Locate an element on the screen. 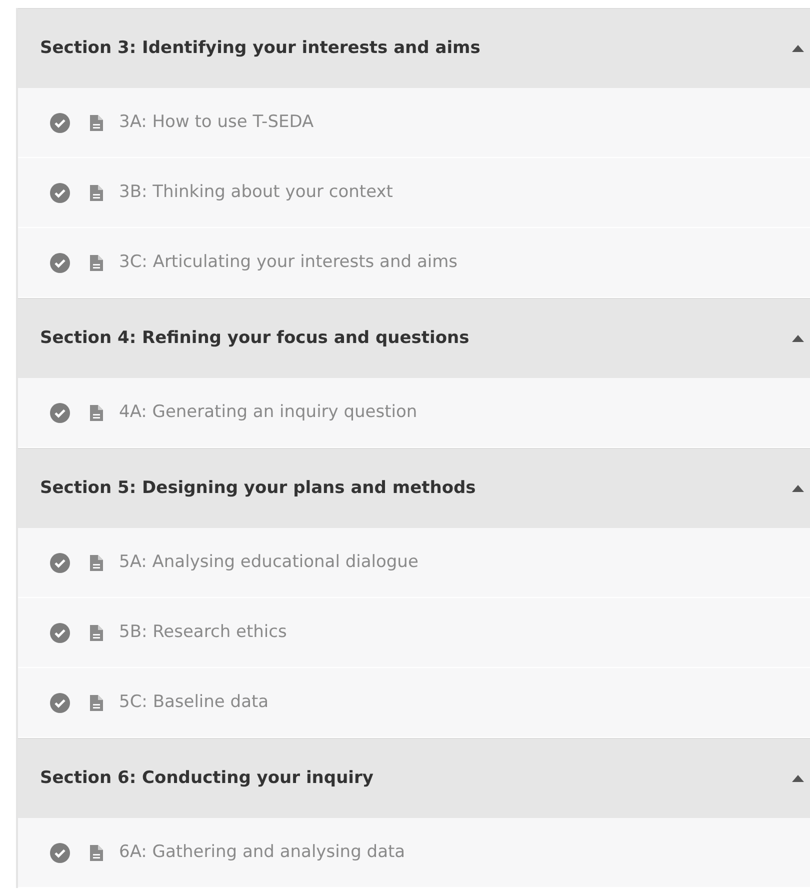 This screenshot has height=893, width=810. activity-link: 6A: Gathering and analysing data is located at coordinates (262, 853).